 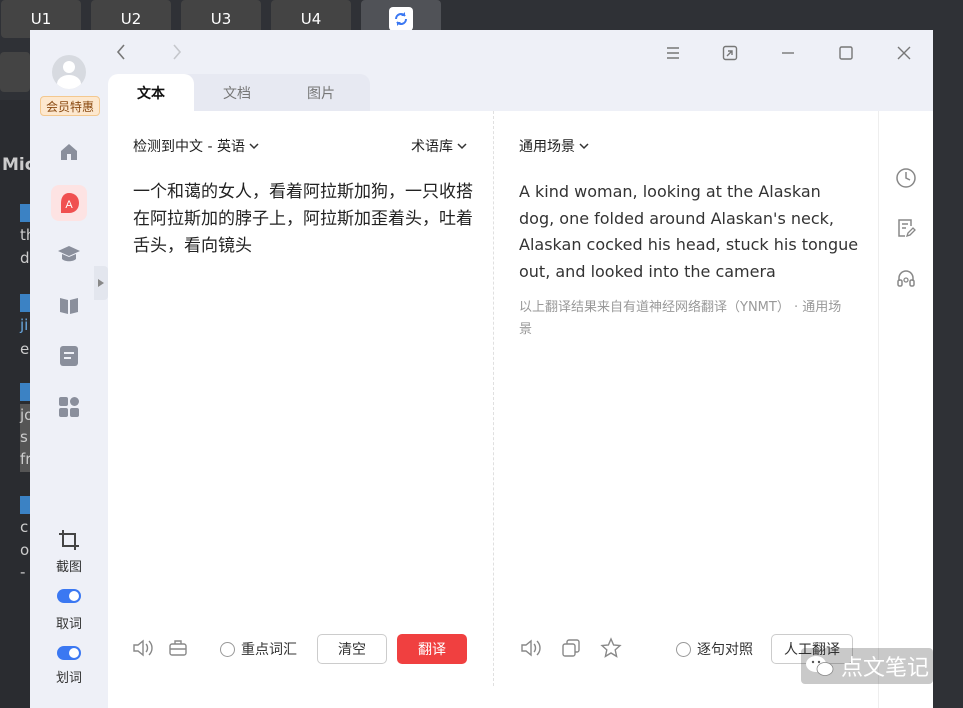 I want to click on minimize-button, so click(x=788, y=53).